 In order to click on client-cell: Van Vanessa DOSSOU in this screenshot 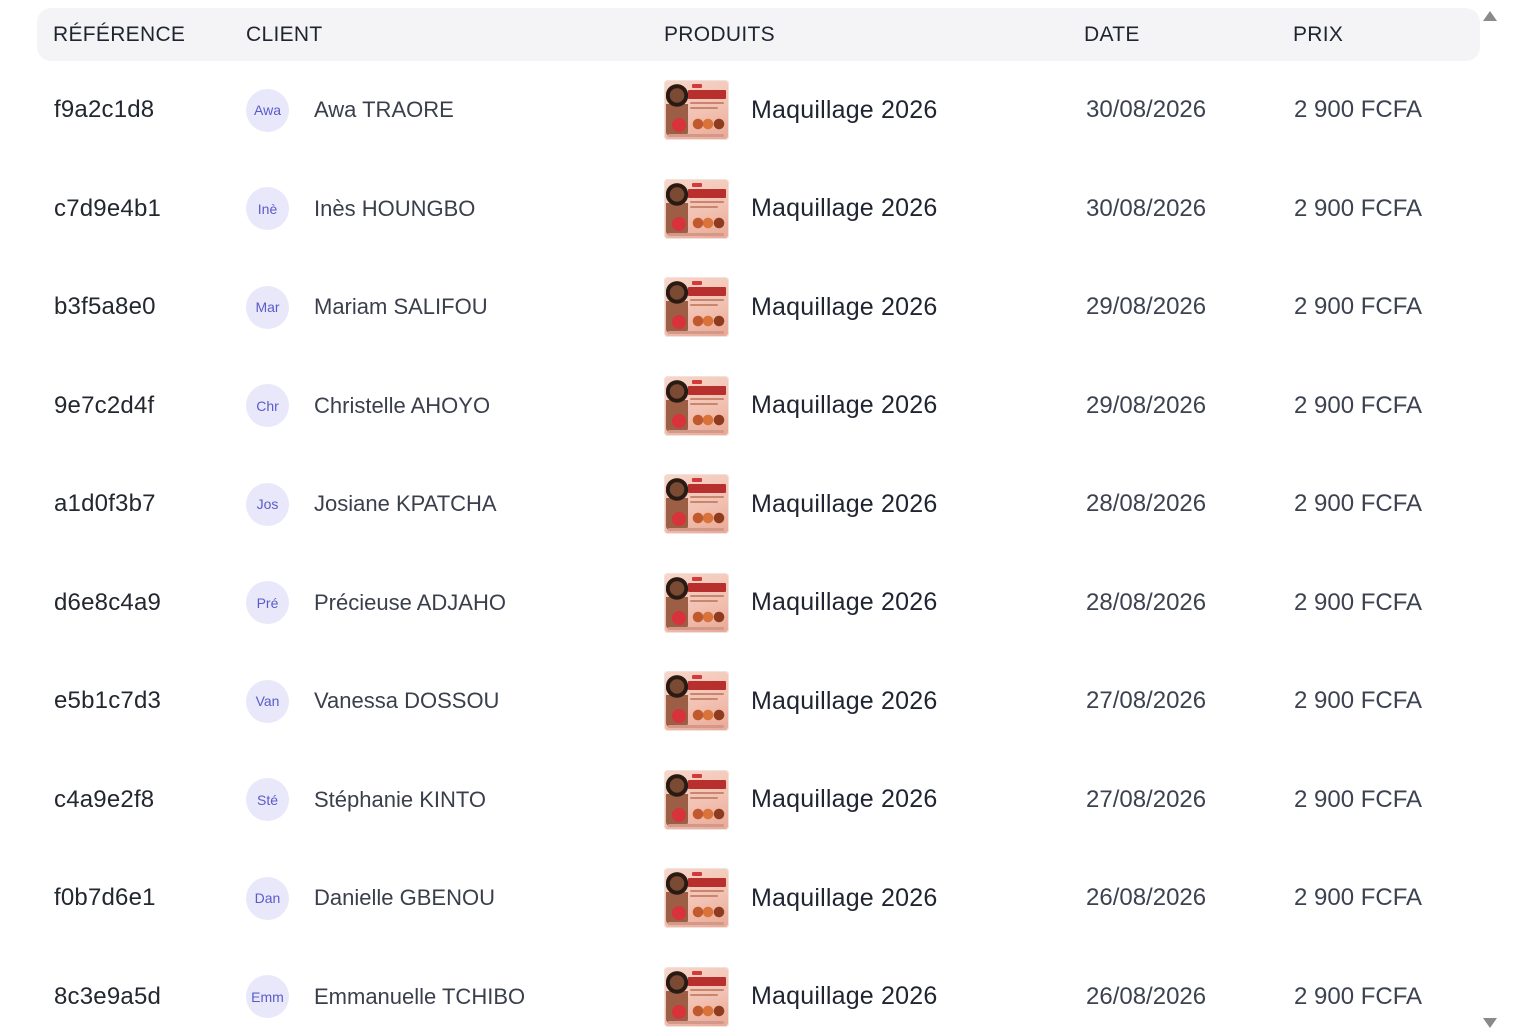, I will do `click(372, 701)`.